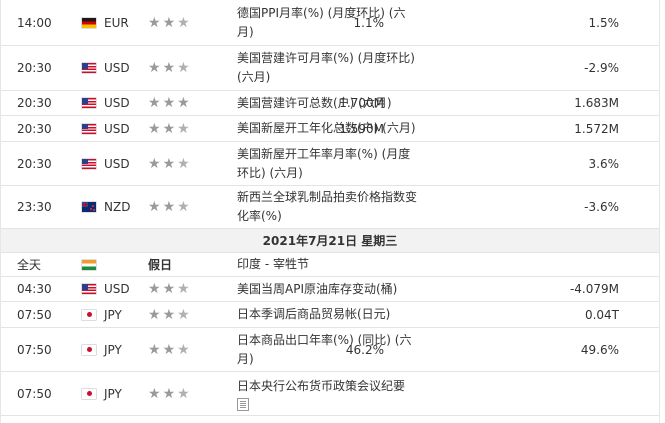 The width and height of the screenshot is (665, 423). I want to click on table-row: 23:30 NZD ★ ★ ★ 新西兰全球乳制品拍卖价格指数变化率(%) -3.6%, so click(330, 207).